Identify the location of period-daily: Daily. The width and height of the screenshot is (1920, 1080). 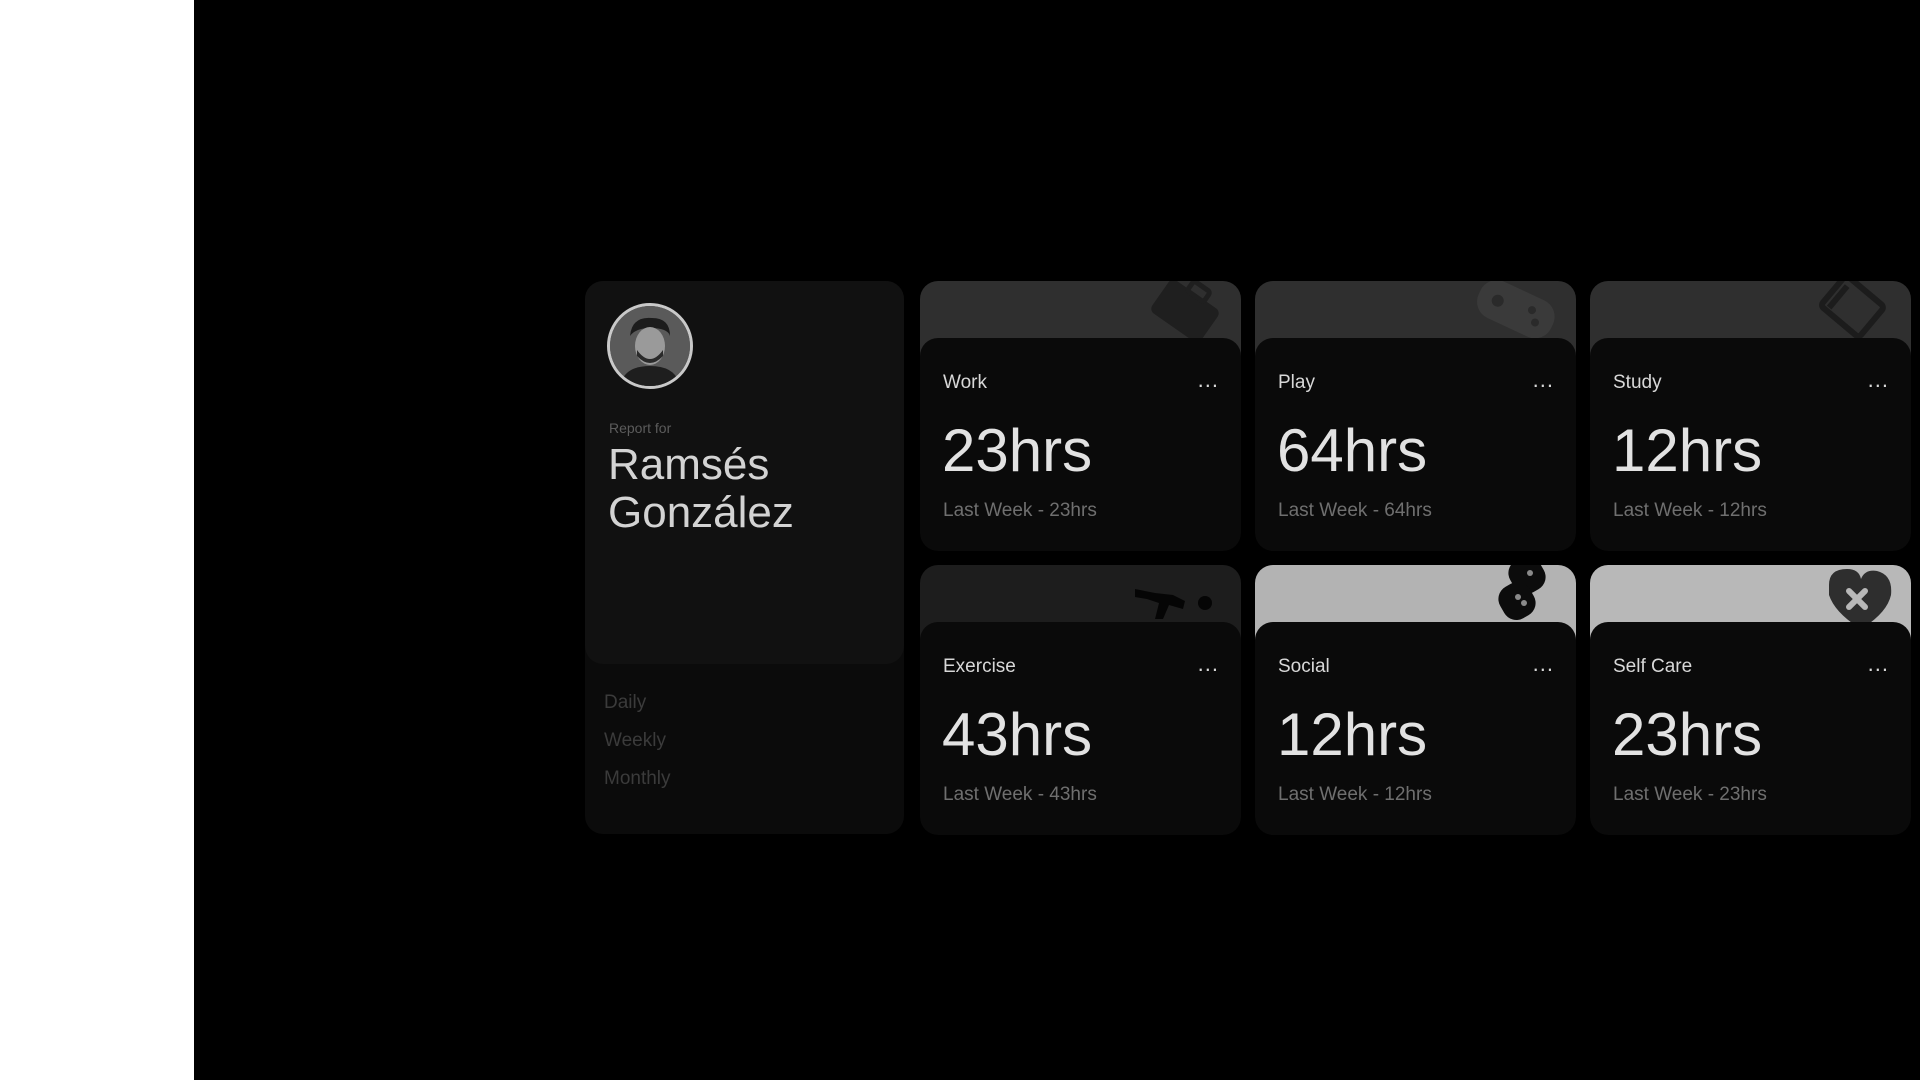
(637, 703).